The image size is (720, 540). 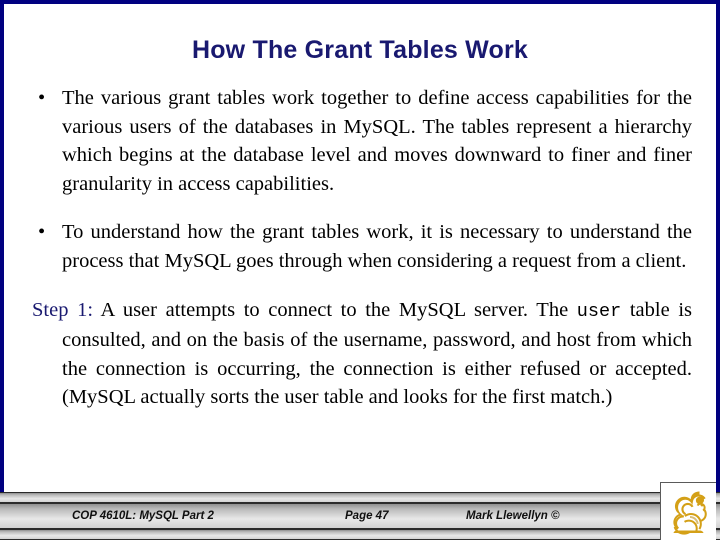 What do you see at coordinates (367, 516) in the screenshot?
I see `footer-page-number: Page 47` at bounding box center [367, 516].